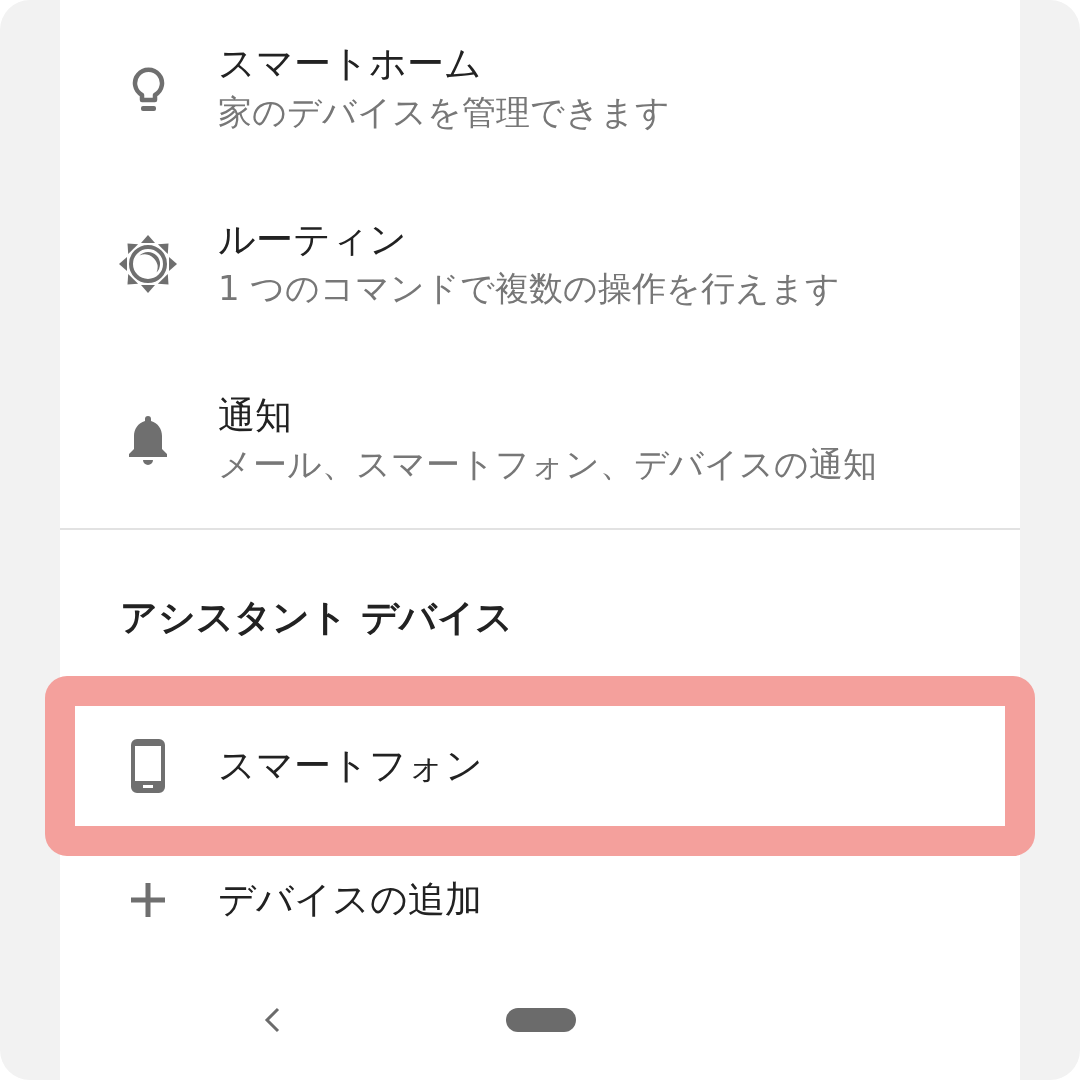 The height and width of the screenshot is (1080, 1080). I want to click on smartphone-icon, so click(148, 766).